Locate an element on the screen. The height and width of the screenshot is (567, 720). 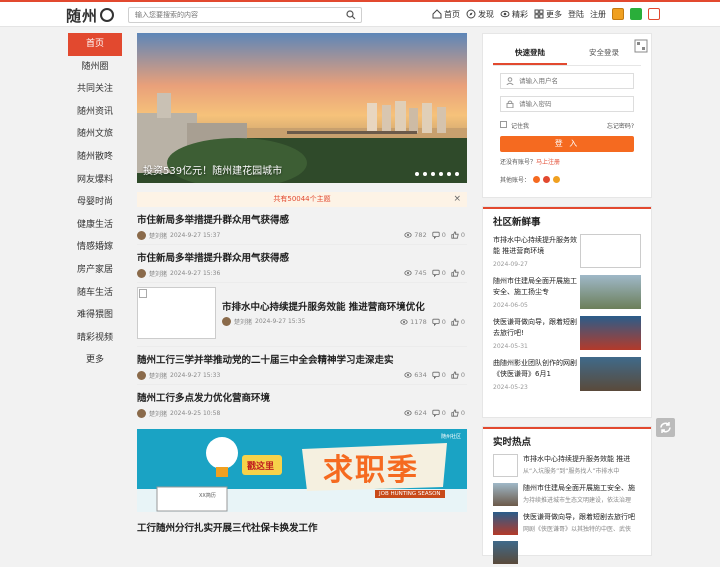
hot-item: 侠医谦哥做向导，跟着短剧去旅行吧 网剧《侠医谦哥》以其独特的中医、武侠 is located at coordinates (567, 523).